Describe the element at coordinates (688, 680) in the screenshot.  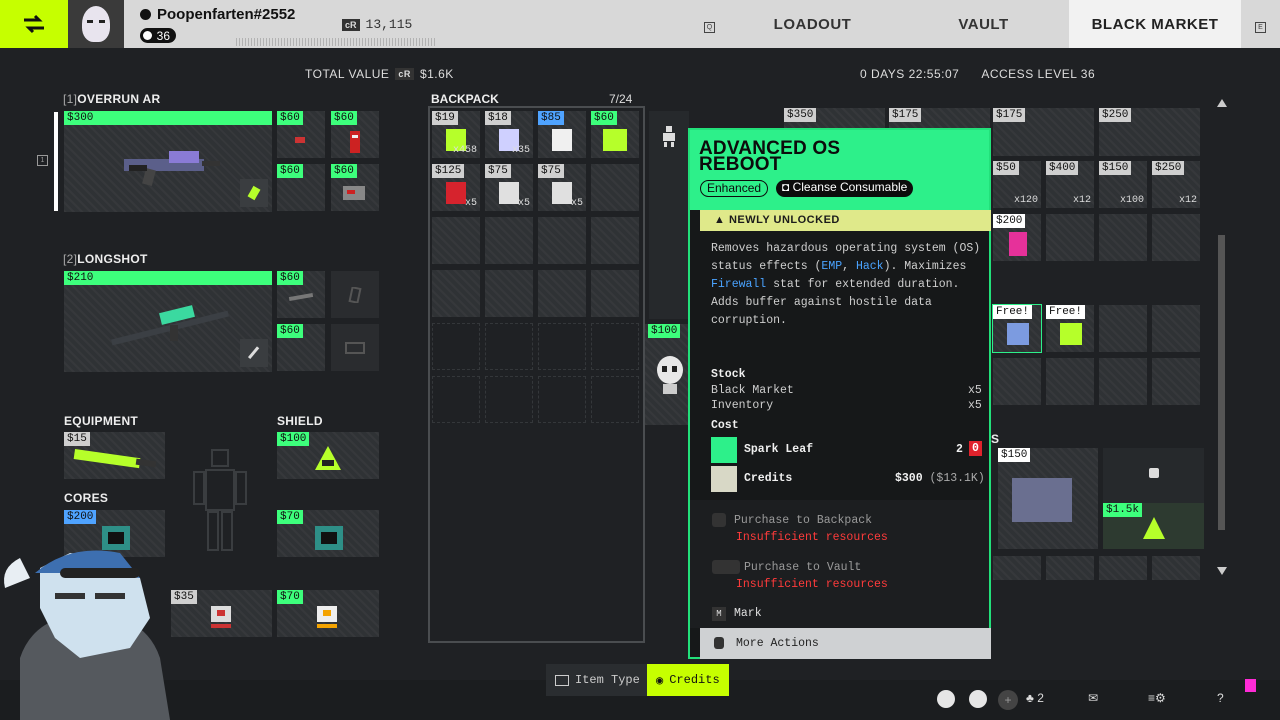
I see `filter-credits: ◉ Credits` at that location.